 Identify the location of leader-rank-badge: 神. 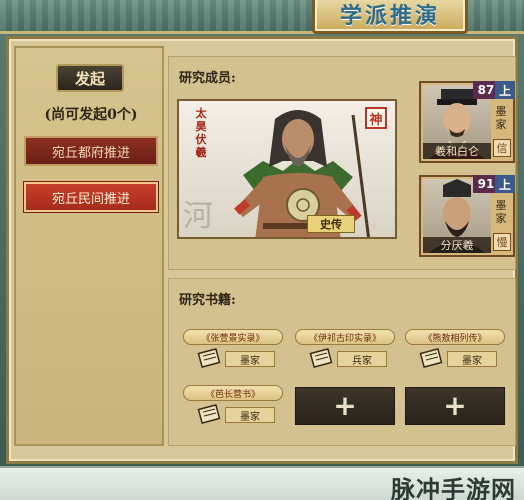
(376, 118).